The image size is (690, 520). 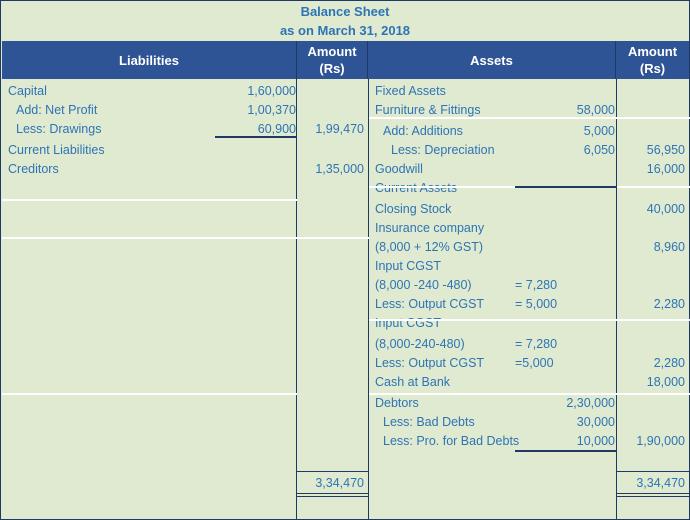 What do you see at coordinates (423, 285) in the screenshot?
I see `assets-row-label: (8,000 -240 -480)` at bounding box center [423, 285].